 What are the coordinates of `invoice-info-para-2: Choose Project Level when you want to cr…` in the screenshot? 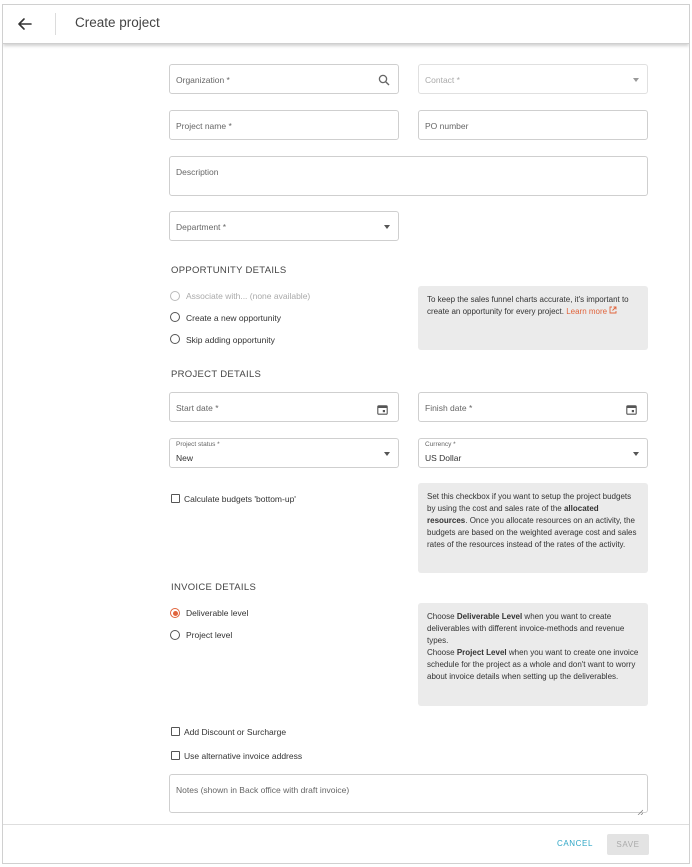 It's located at (533, 665).